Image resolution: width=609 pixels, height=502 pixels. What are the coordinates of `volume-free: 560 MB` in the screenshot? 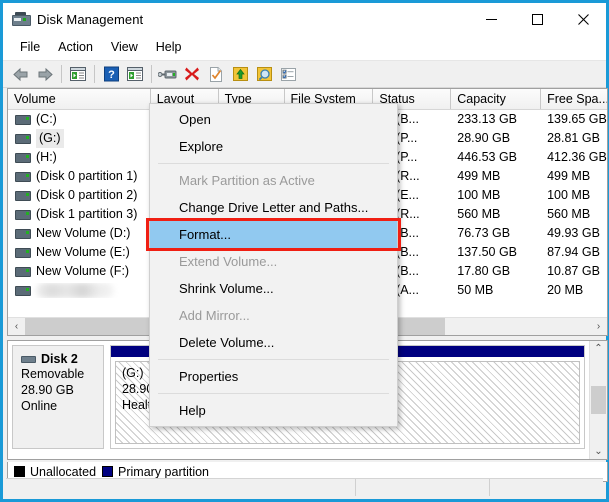 It's located at (569, 214).